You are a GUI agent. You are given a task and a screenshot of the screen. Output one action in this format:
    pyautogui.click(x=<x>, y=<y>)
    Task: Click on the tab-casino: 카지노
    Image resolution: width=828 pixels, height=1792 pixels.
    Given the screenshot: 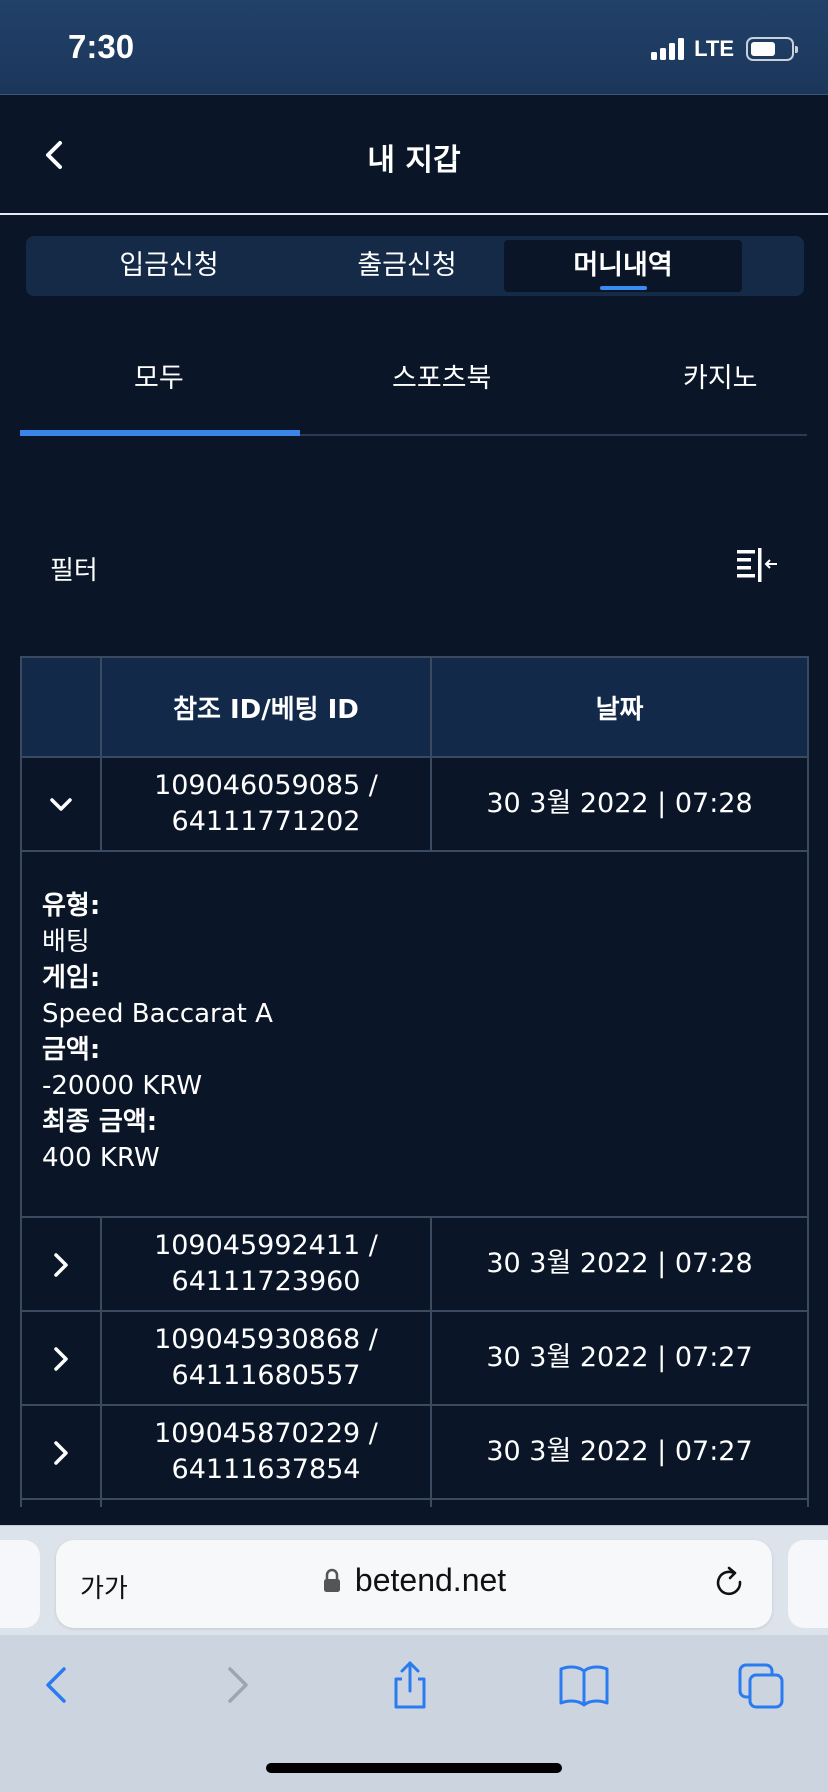 What is the action you would take?
    pyautogui.click(x=720, y=375)
    